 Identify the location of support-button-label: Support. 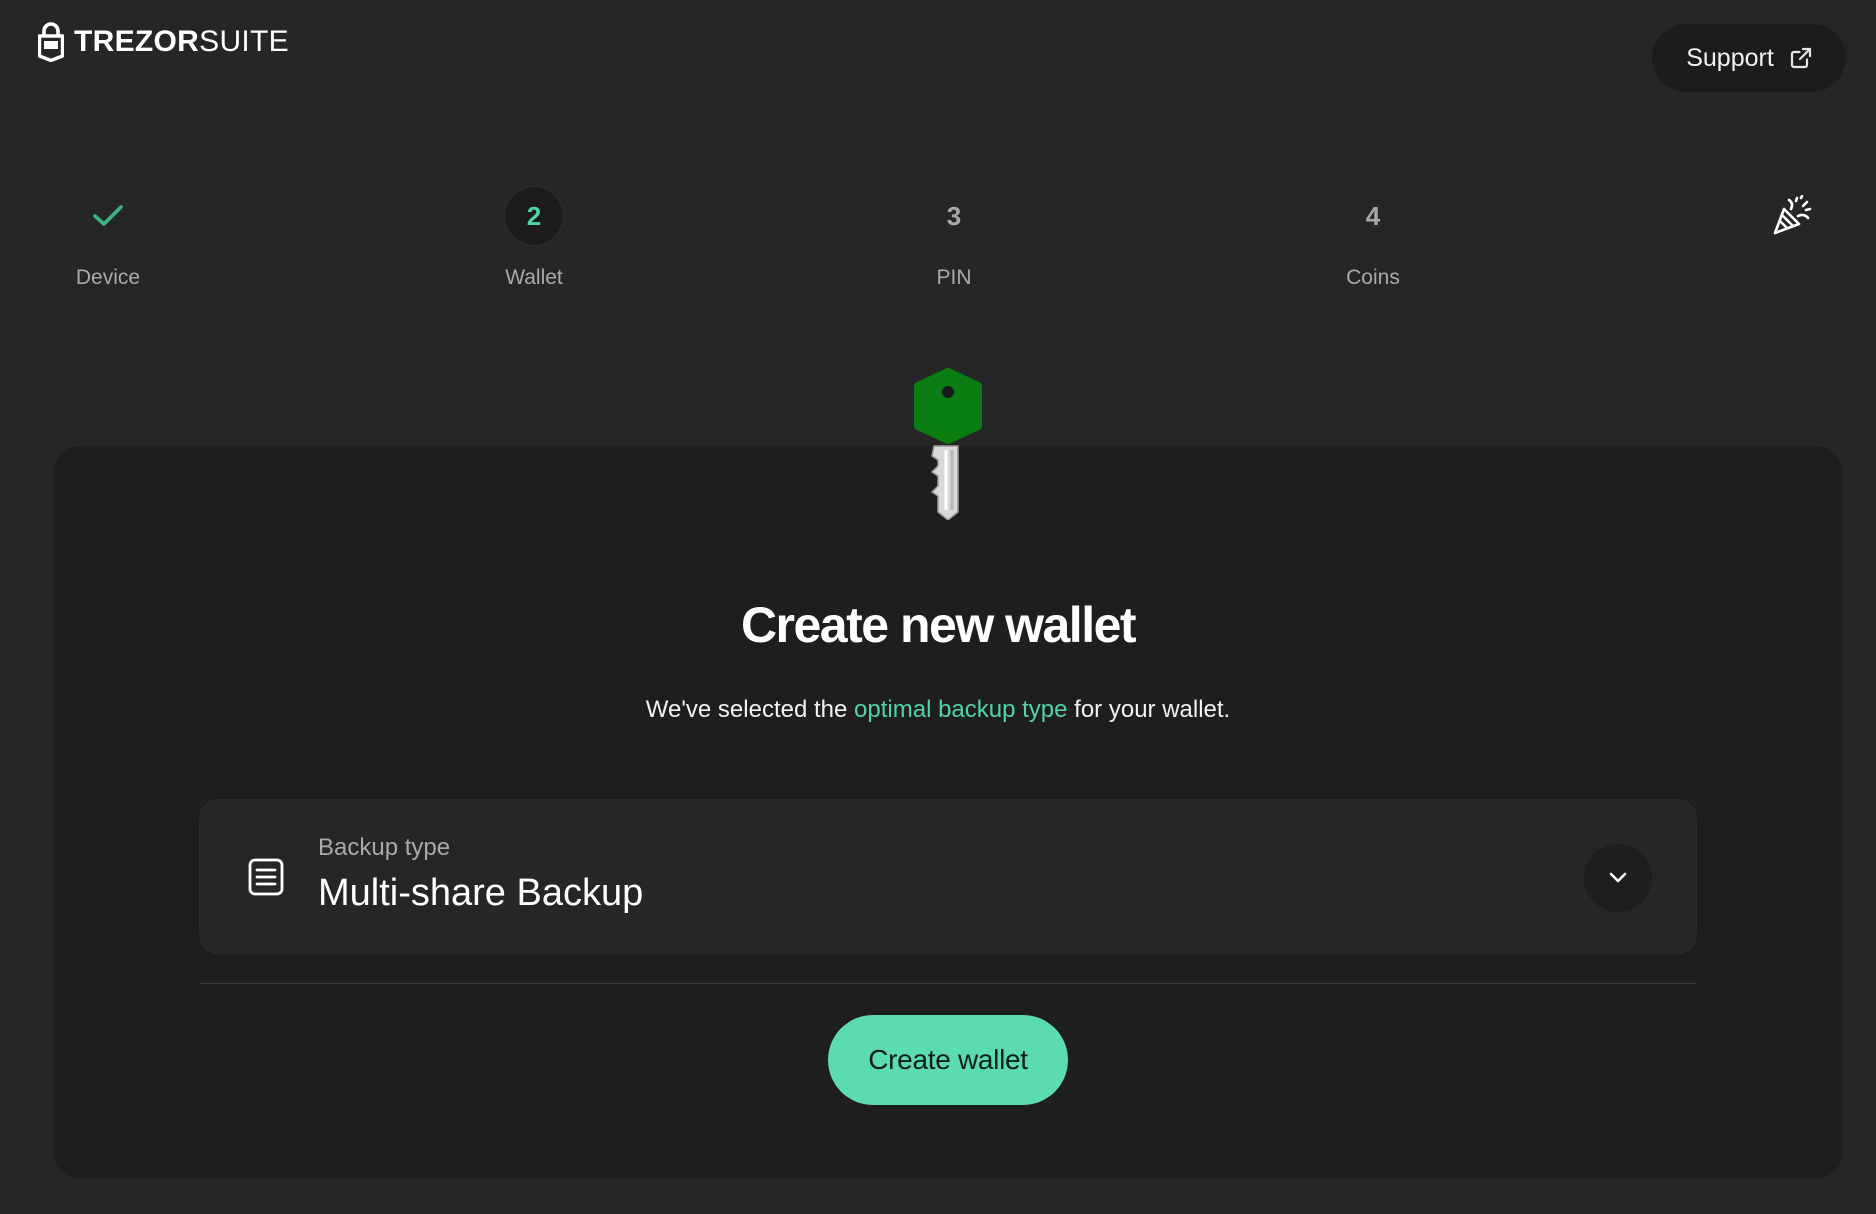
(1730, 57).